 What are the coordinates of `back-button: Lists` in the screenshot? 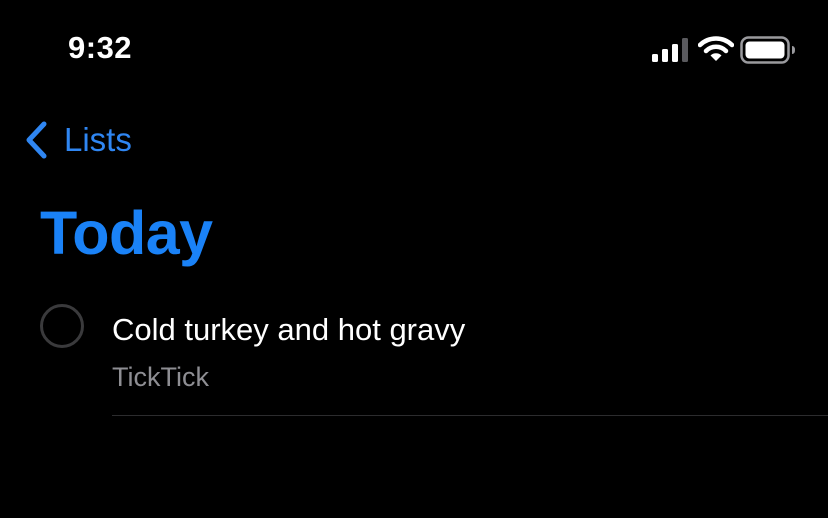 It's located at (77, 140).